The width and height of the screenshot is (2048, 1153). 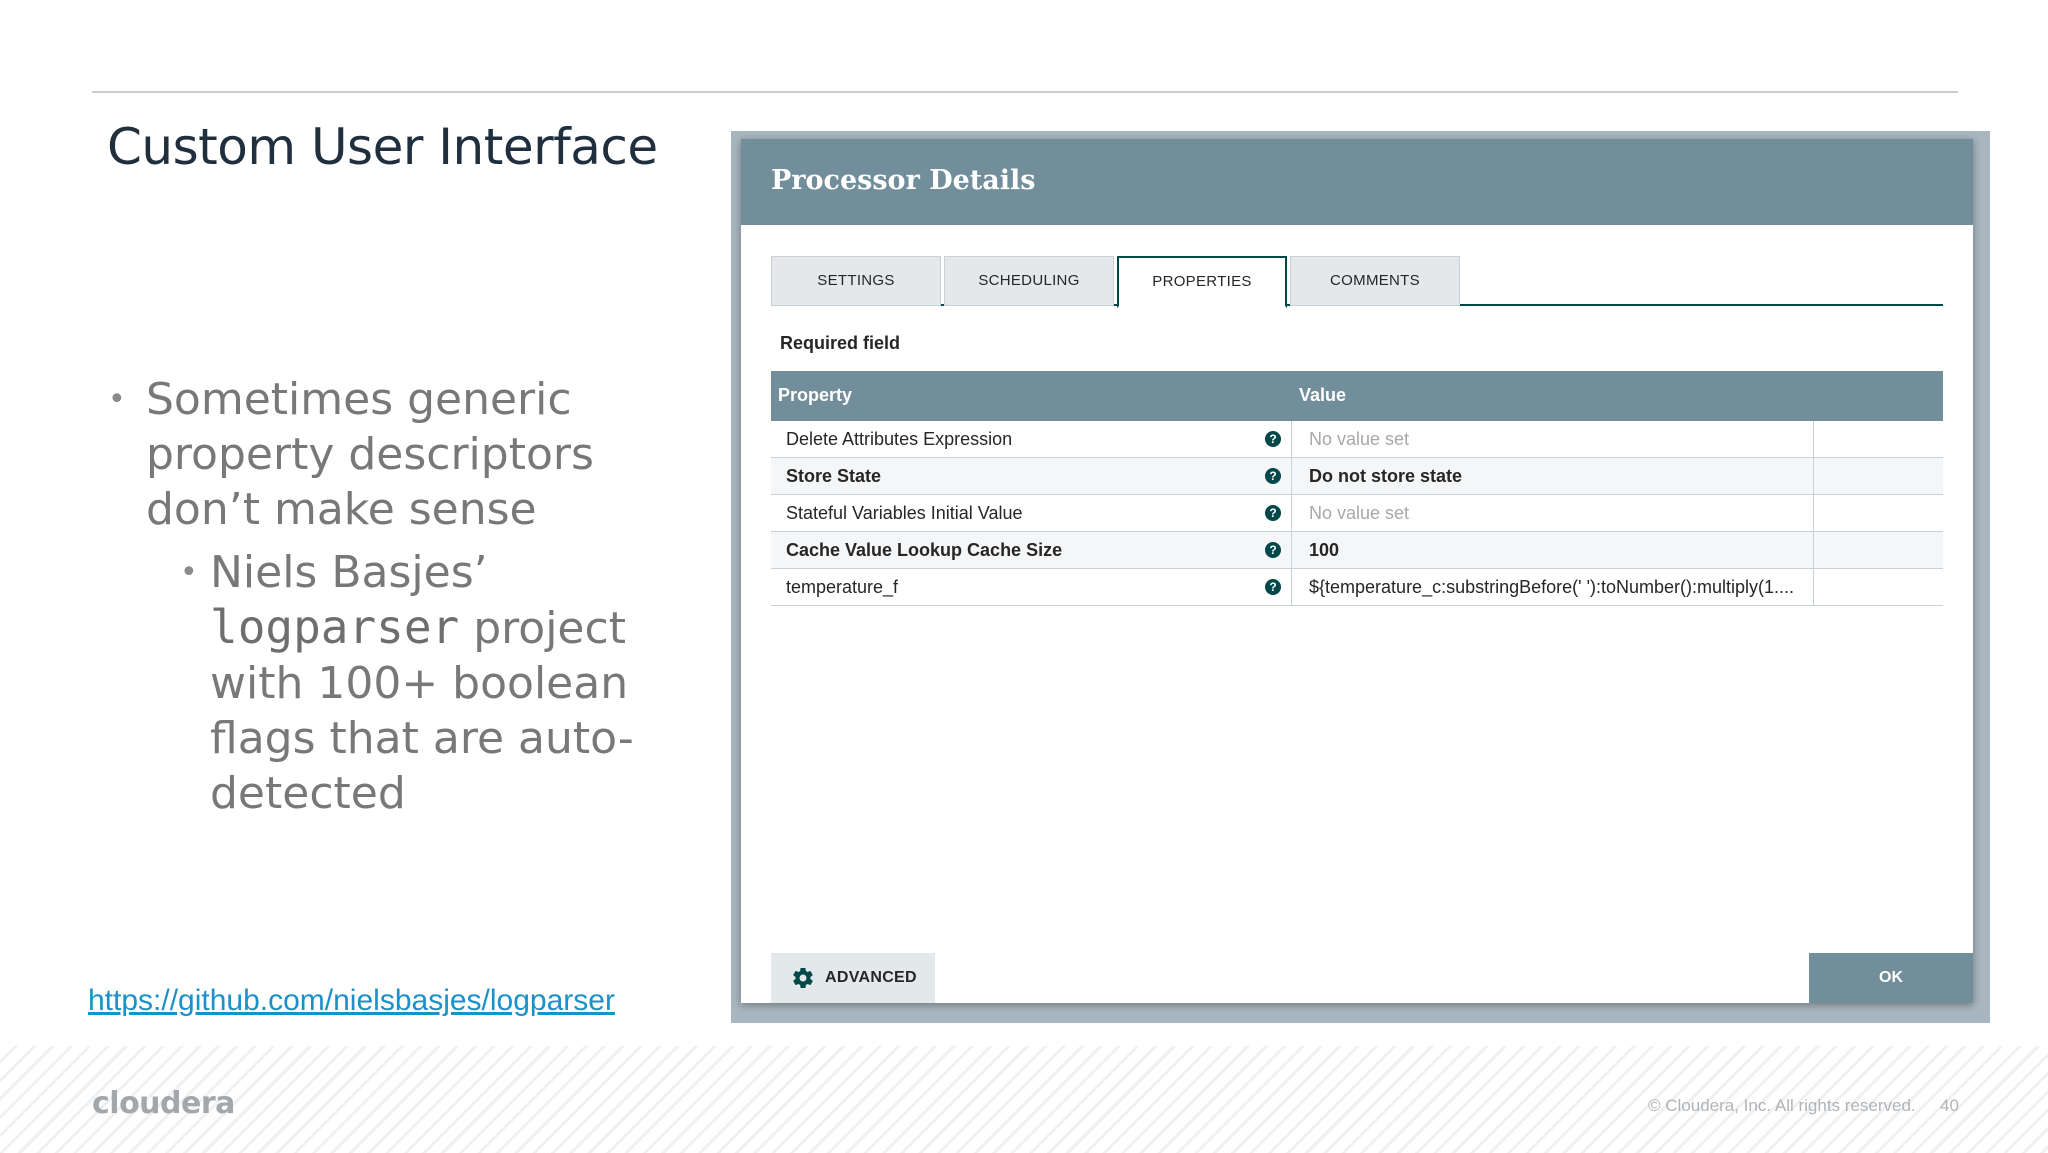 I want to click on property-name: Store State, so click(x=834, y=476).